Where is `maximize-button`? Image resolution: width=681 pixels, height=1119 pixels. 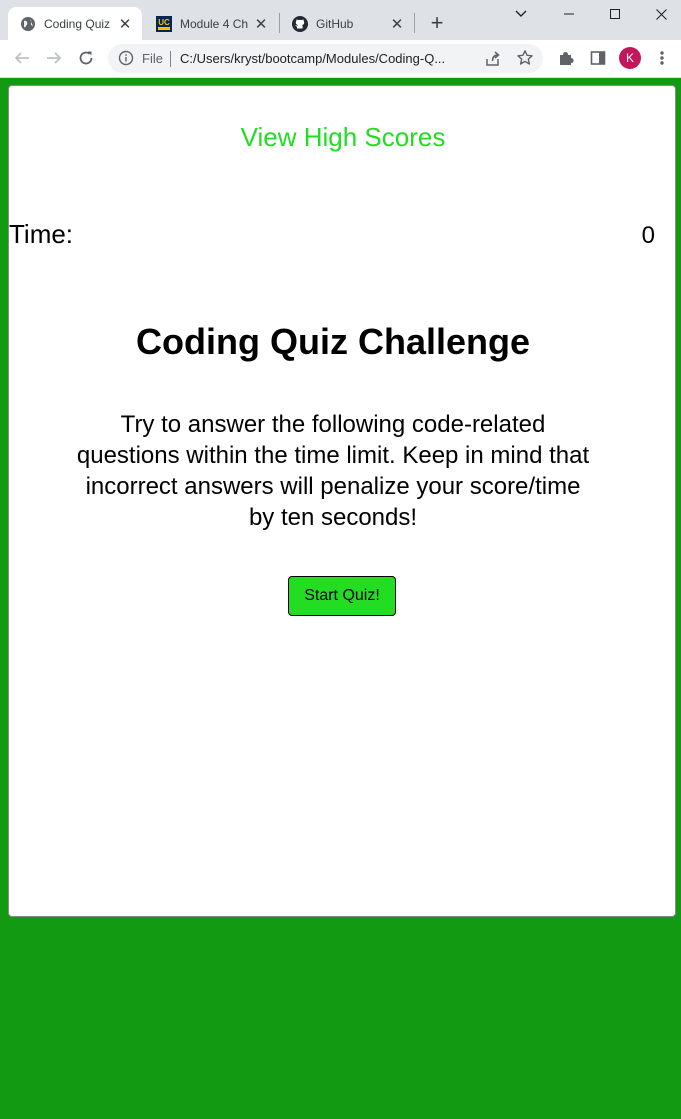 maximize-button is located at coordinates (615, 14).